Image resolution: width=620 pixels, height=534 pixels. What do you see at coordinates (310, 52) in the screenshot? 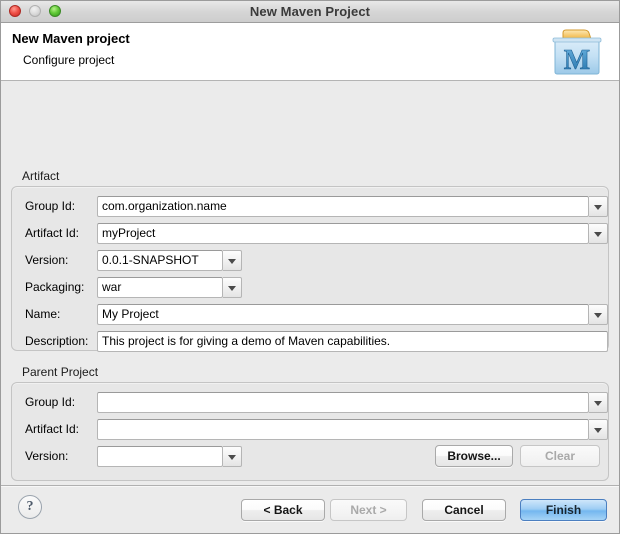
I see `wizard-header: New Maven project Configure project M` at bounding box center [310, 52].